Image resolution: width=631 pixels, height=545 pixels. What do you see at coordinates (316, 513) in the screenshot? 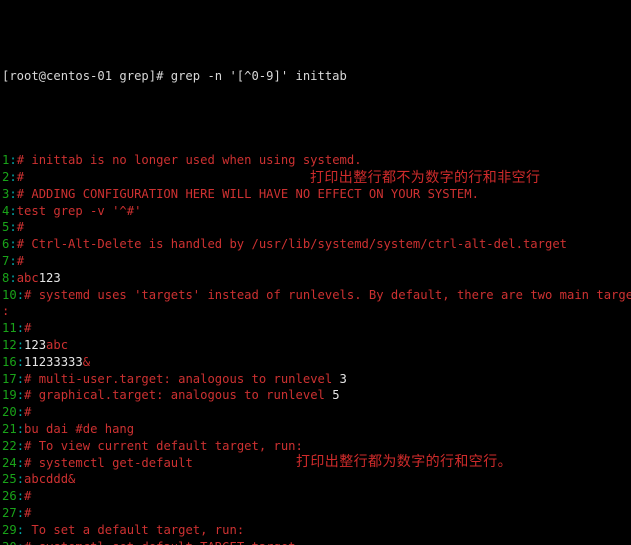
I see `grep-result-line: 27:#` at bounding box center [316, 513].